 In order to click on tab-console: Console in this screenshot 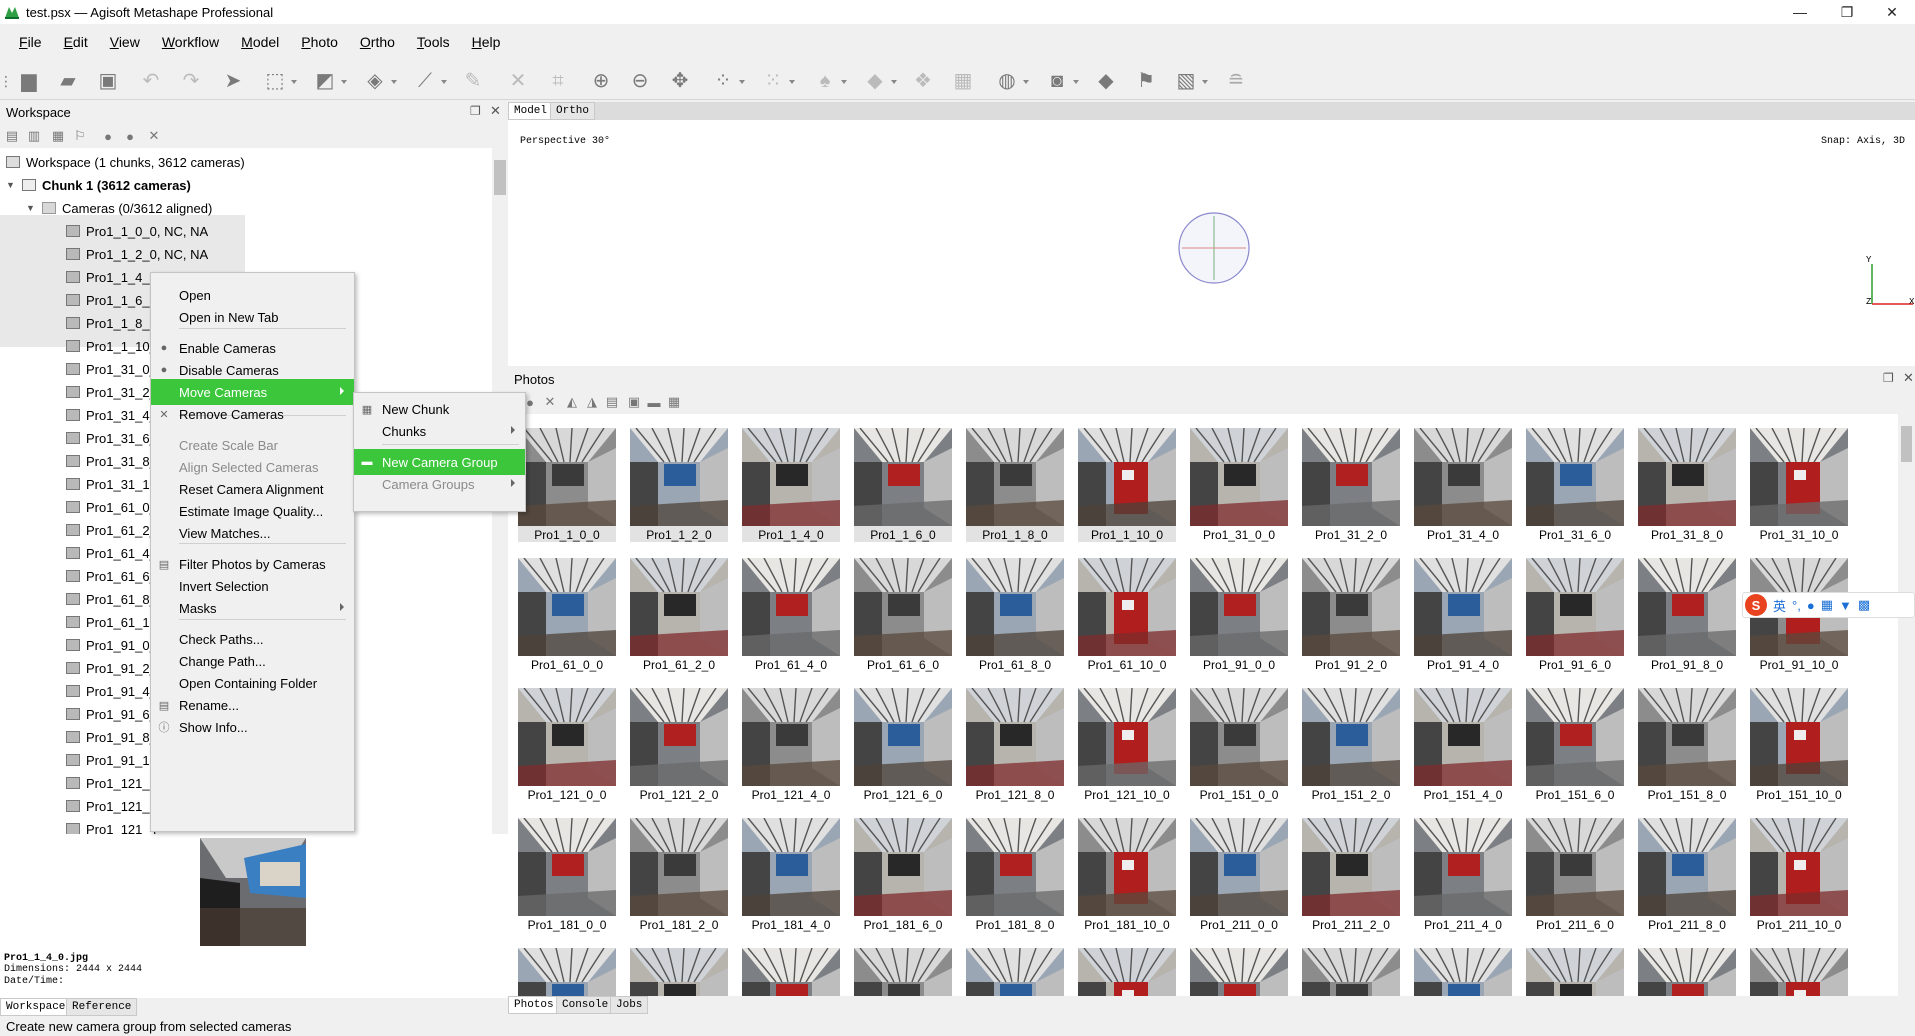, I will do `click(585, 1005)`.